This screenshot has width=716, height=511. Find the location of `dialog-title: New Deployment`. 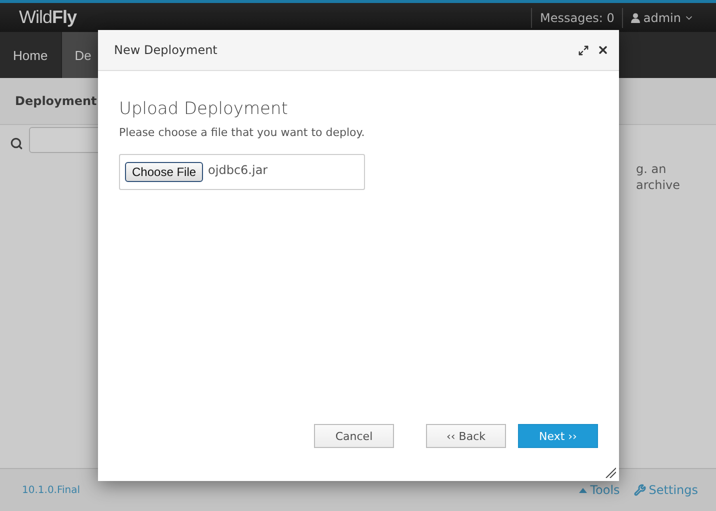

dialog-title: New Deployment is located at coordinates (166, 50).